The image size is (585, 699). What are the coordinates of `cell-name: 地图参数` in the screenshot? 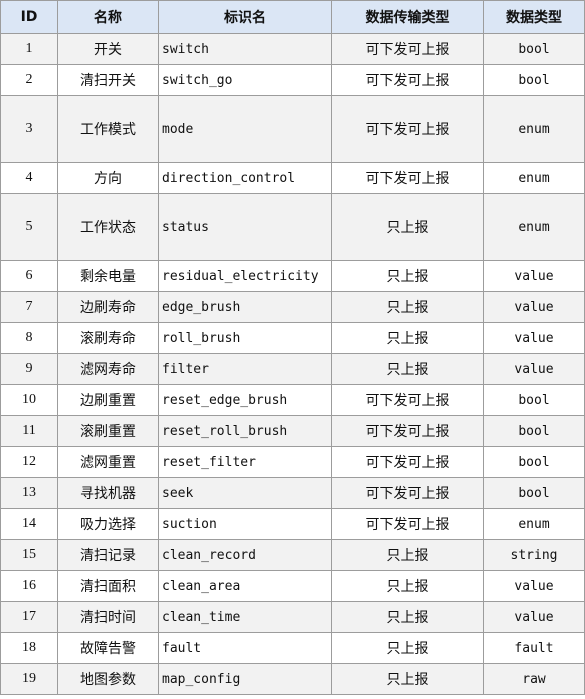 It's located at (108, 679).